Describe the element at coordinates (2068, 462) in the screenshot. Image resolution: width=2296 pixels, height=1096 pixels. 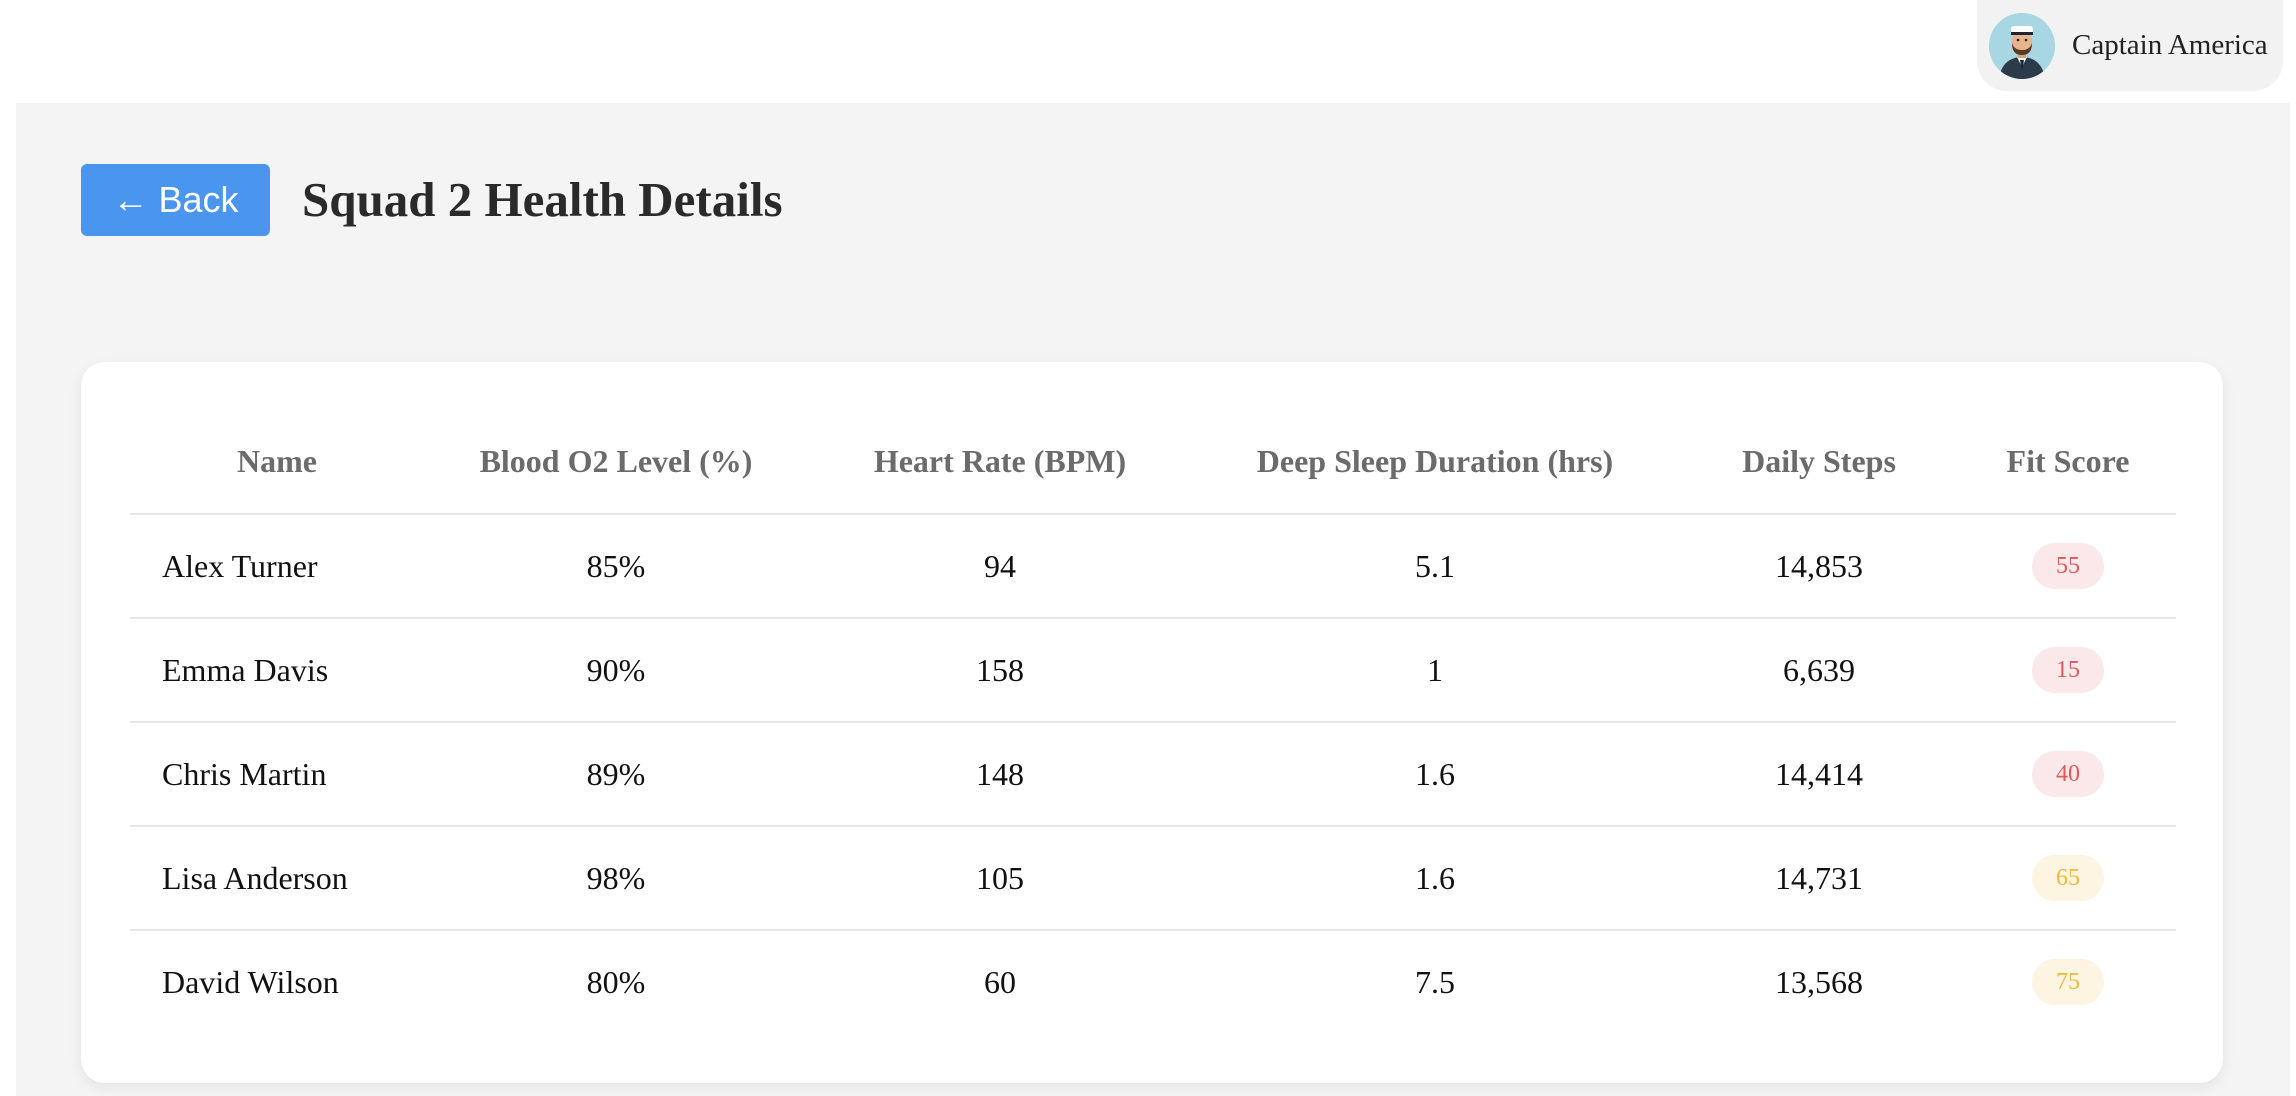
I see `column-header-fit-score: Fit Score` at that location.